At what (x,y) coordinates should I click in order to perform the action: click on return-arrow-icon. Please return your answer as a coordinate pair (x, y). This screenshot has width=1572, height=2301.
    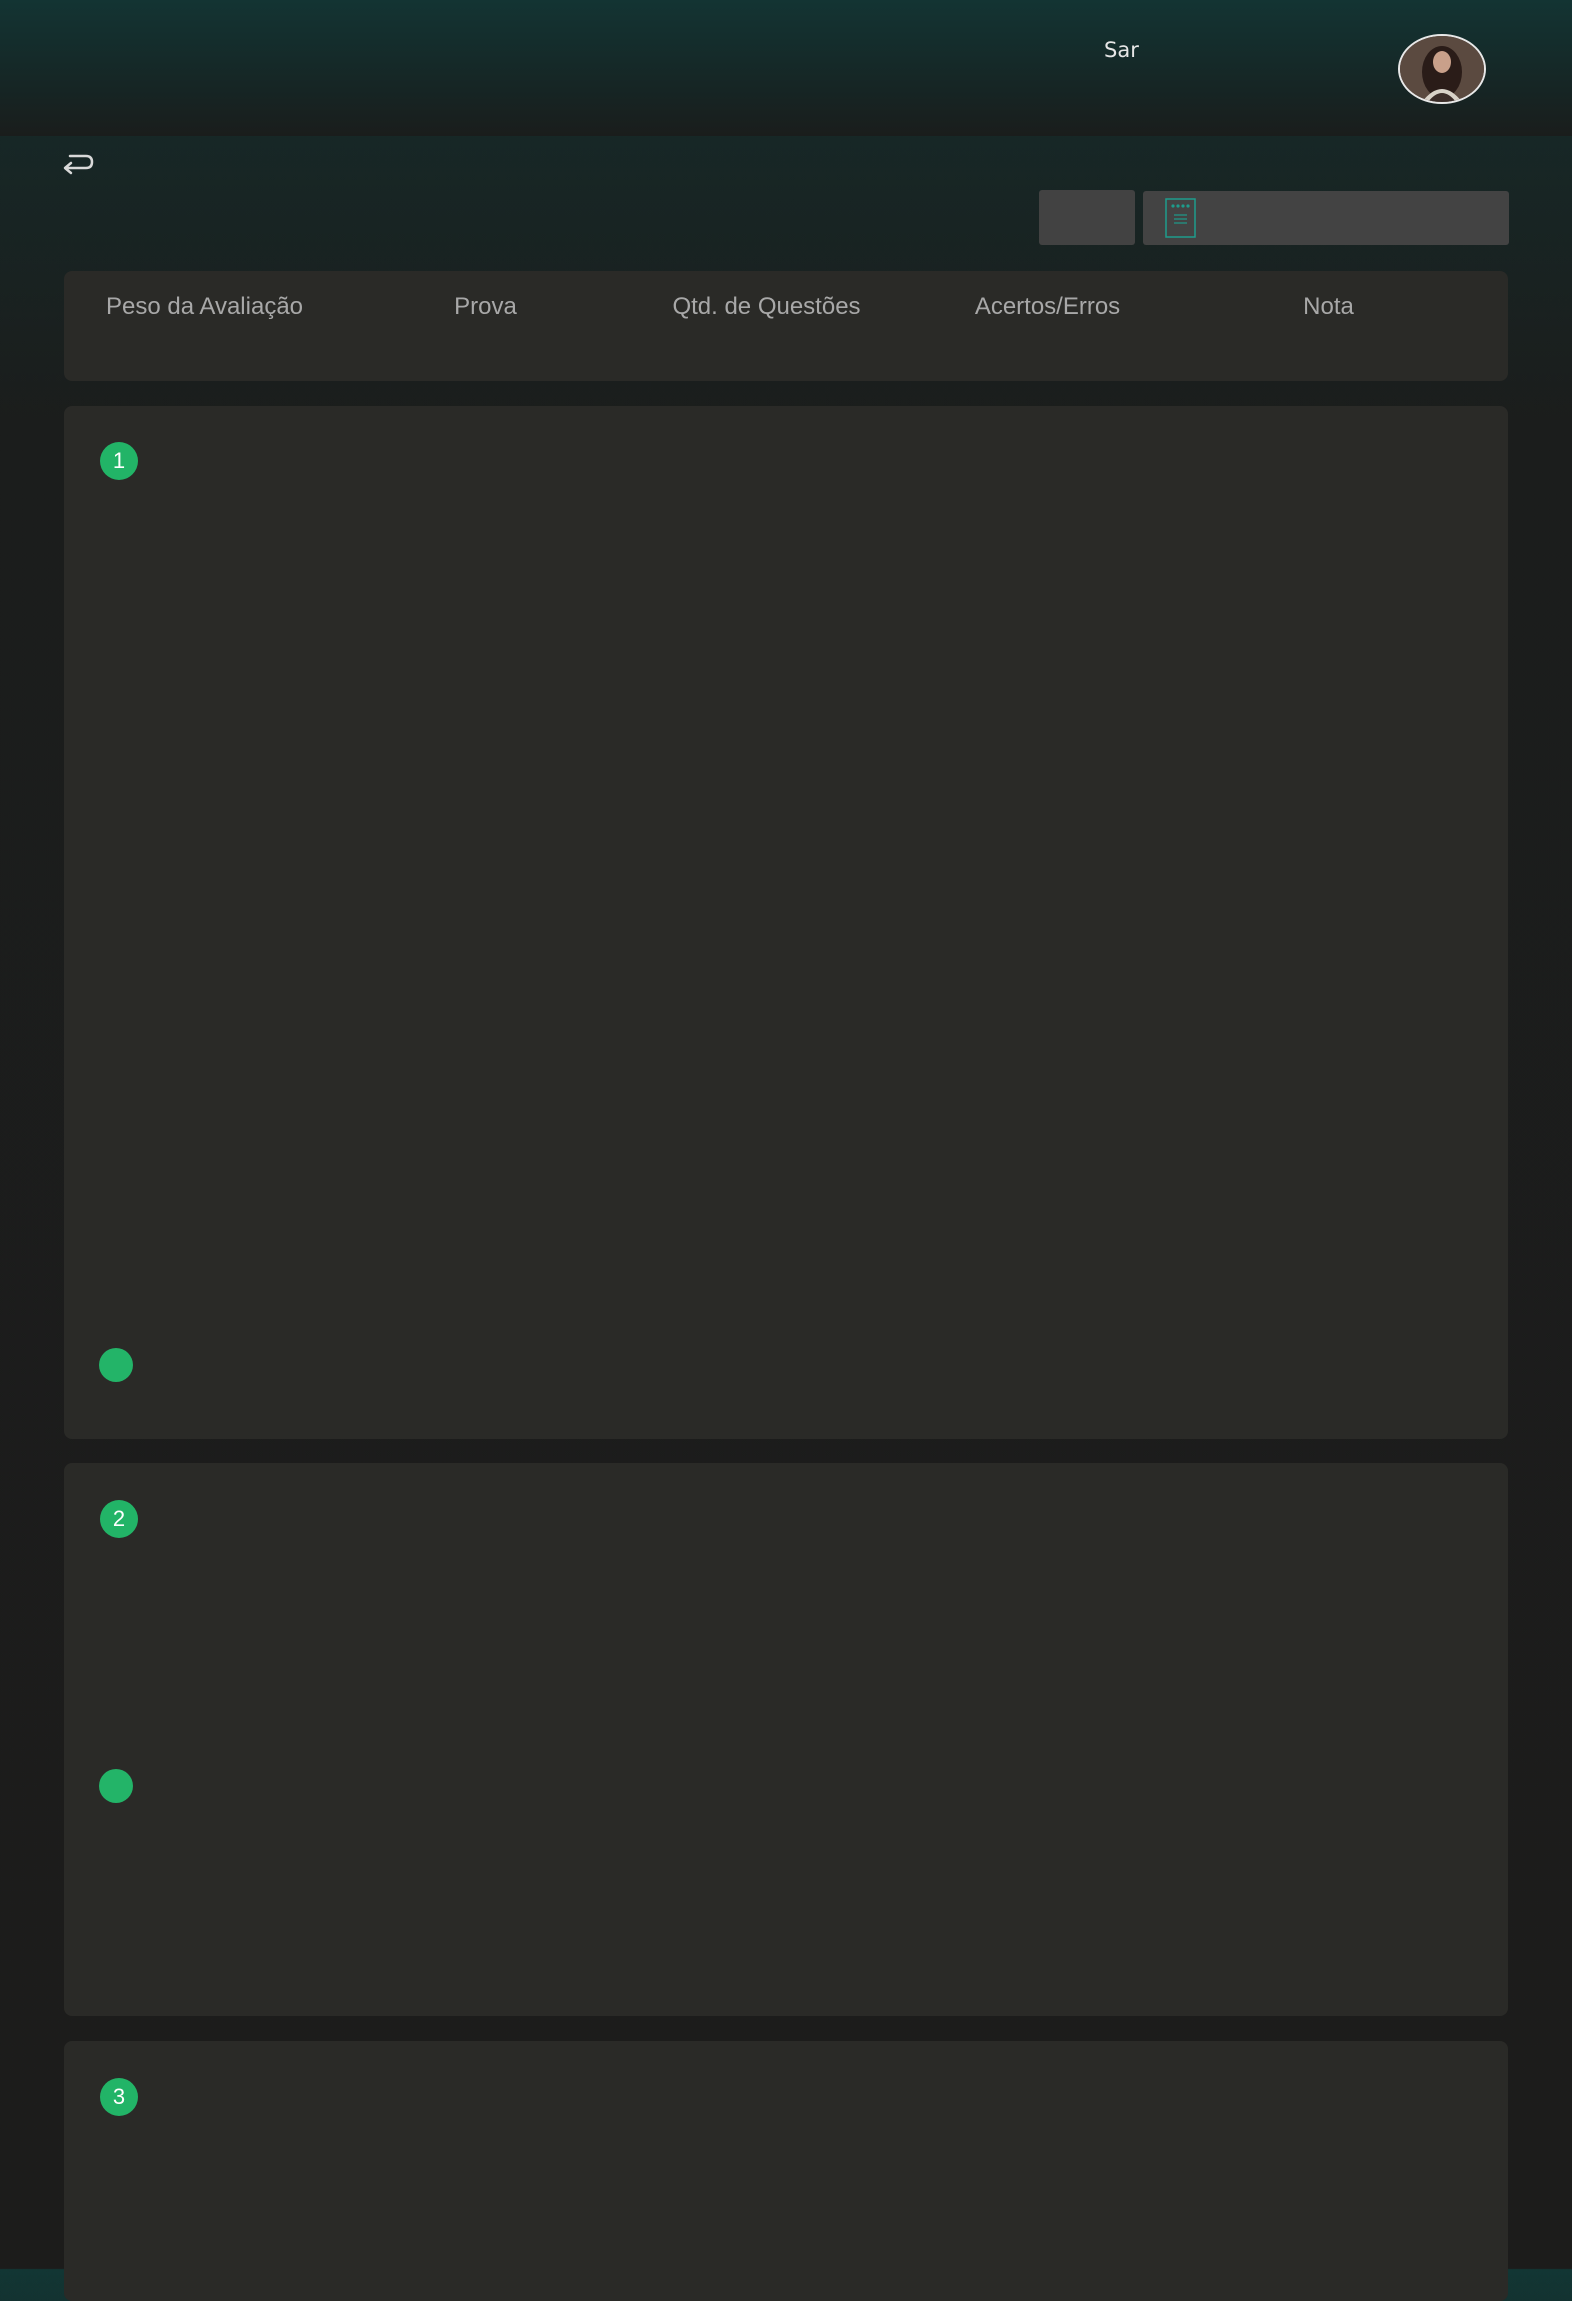
    Looking at the image, I should click on (78, 164).